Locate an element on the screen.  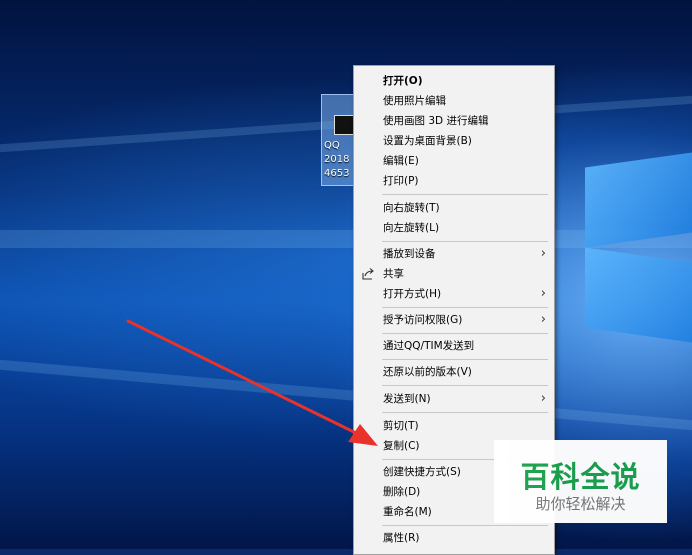
watermark-subtitle: 助你轻松解决 is located at coordinates (580, 504).